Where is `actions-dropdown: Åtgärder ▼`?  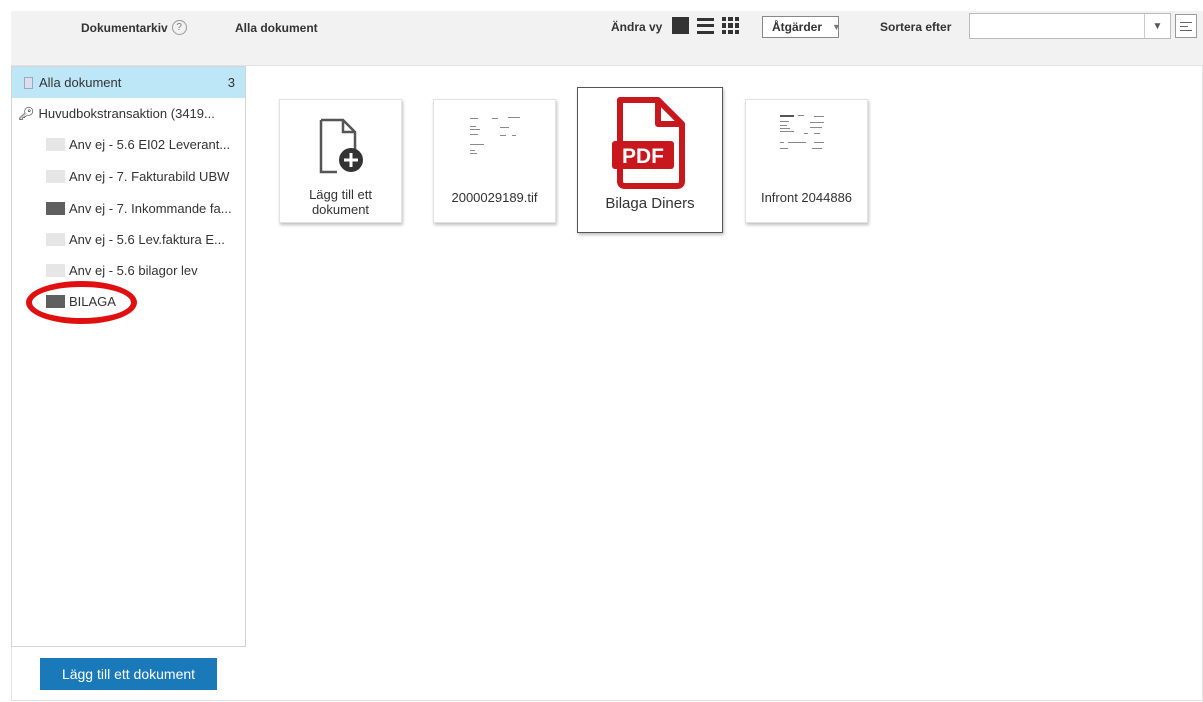 actions-dropdown: Åtgärder ▼ is located at coordinates (801, 27).